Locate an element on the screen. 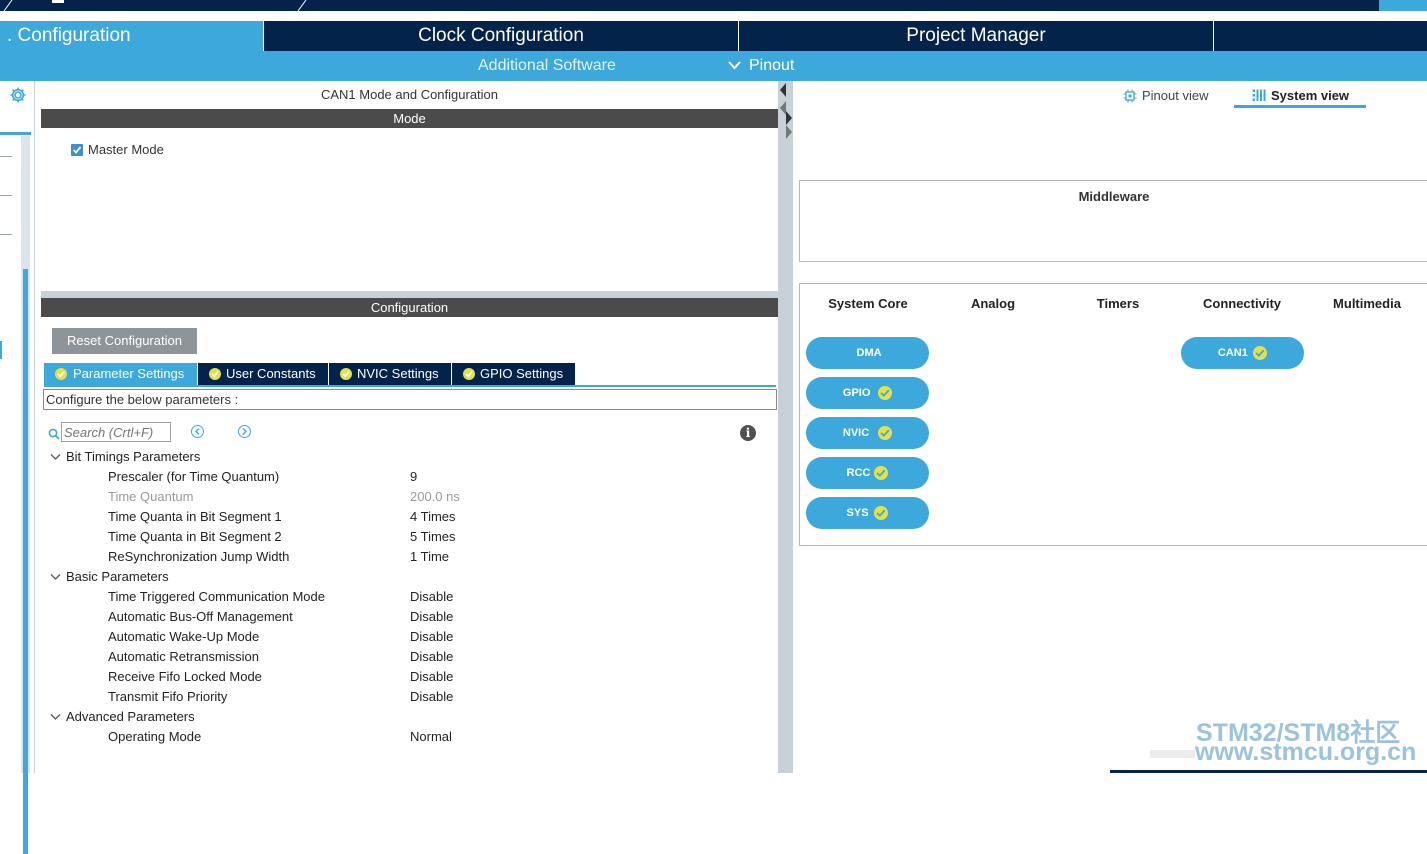  parameter-row: Operating Mode Normal is located at coordinates (433, 737).